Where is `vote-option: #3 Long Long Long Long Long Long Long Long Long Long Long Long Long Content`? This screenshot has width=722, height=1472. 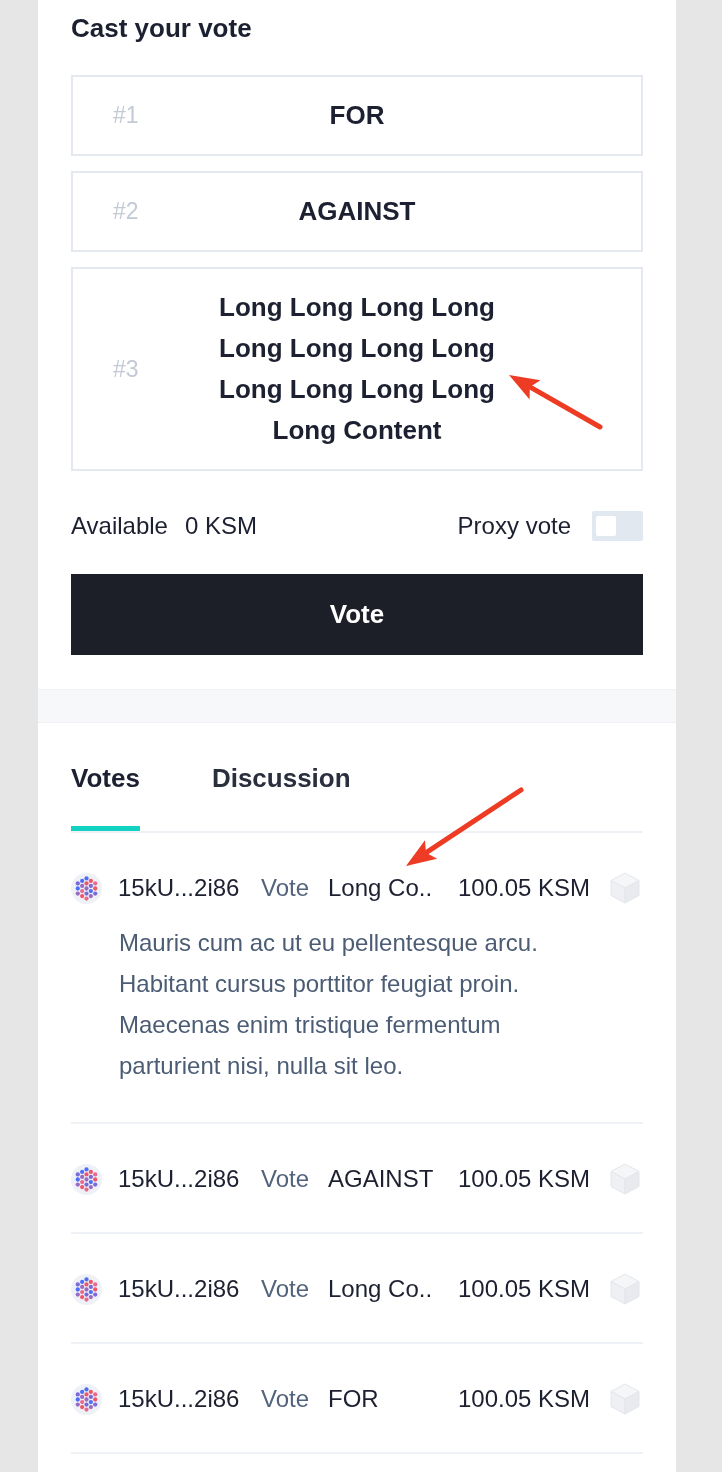 vote-option: #3 Long Long Long Long Long Long Long Long Long Long Long Long Long Content is located at coordinates (357, 369).